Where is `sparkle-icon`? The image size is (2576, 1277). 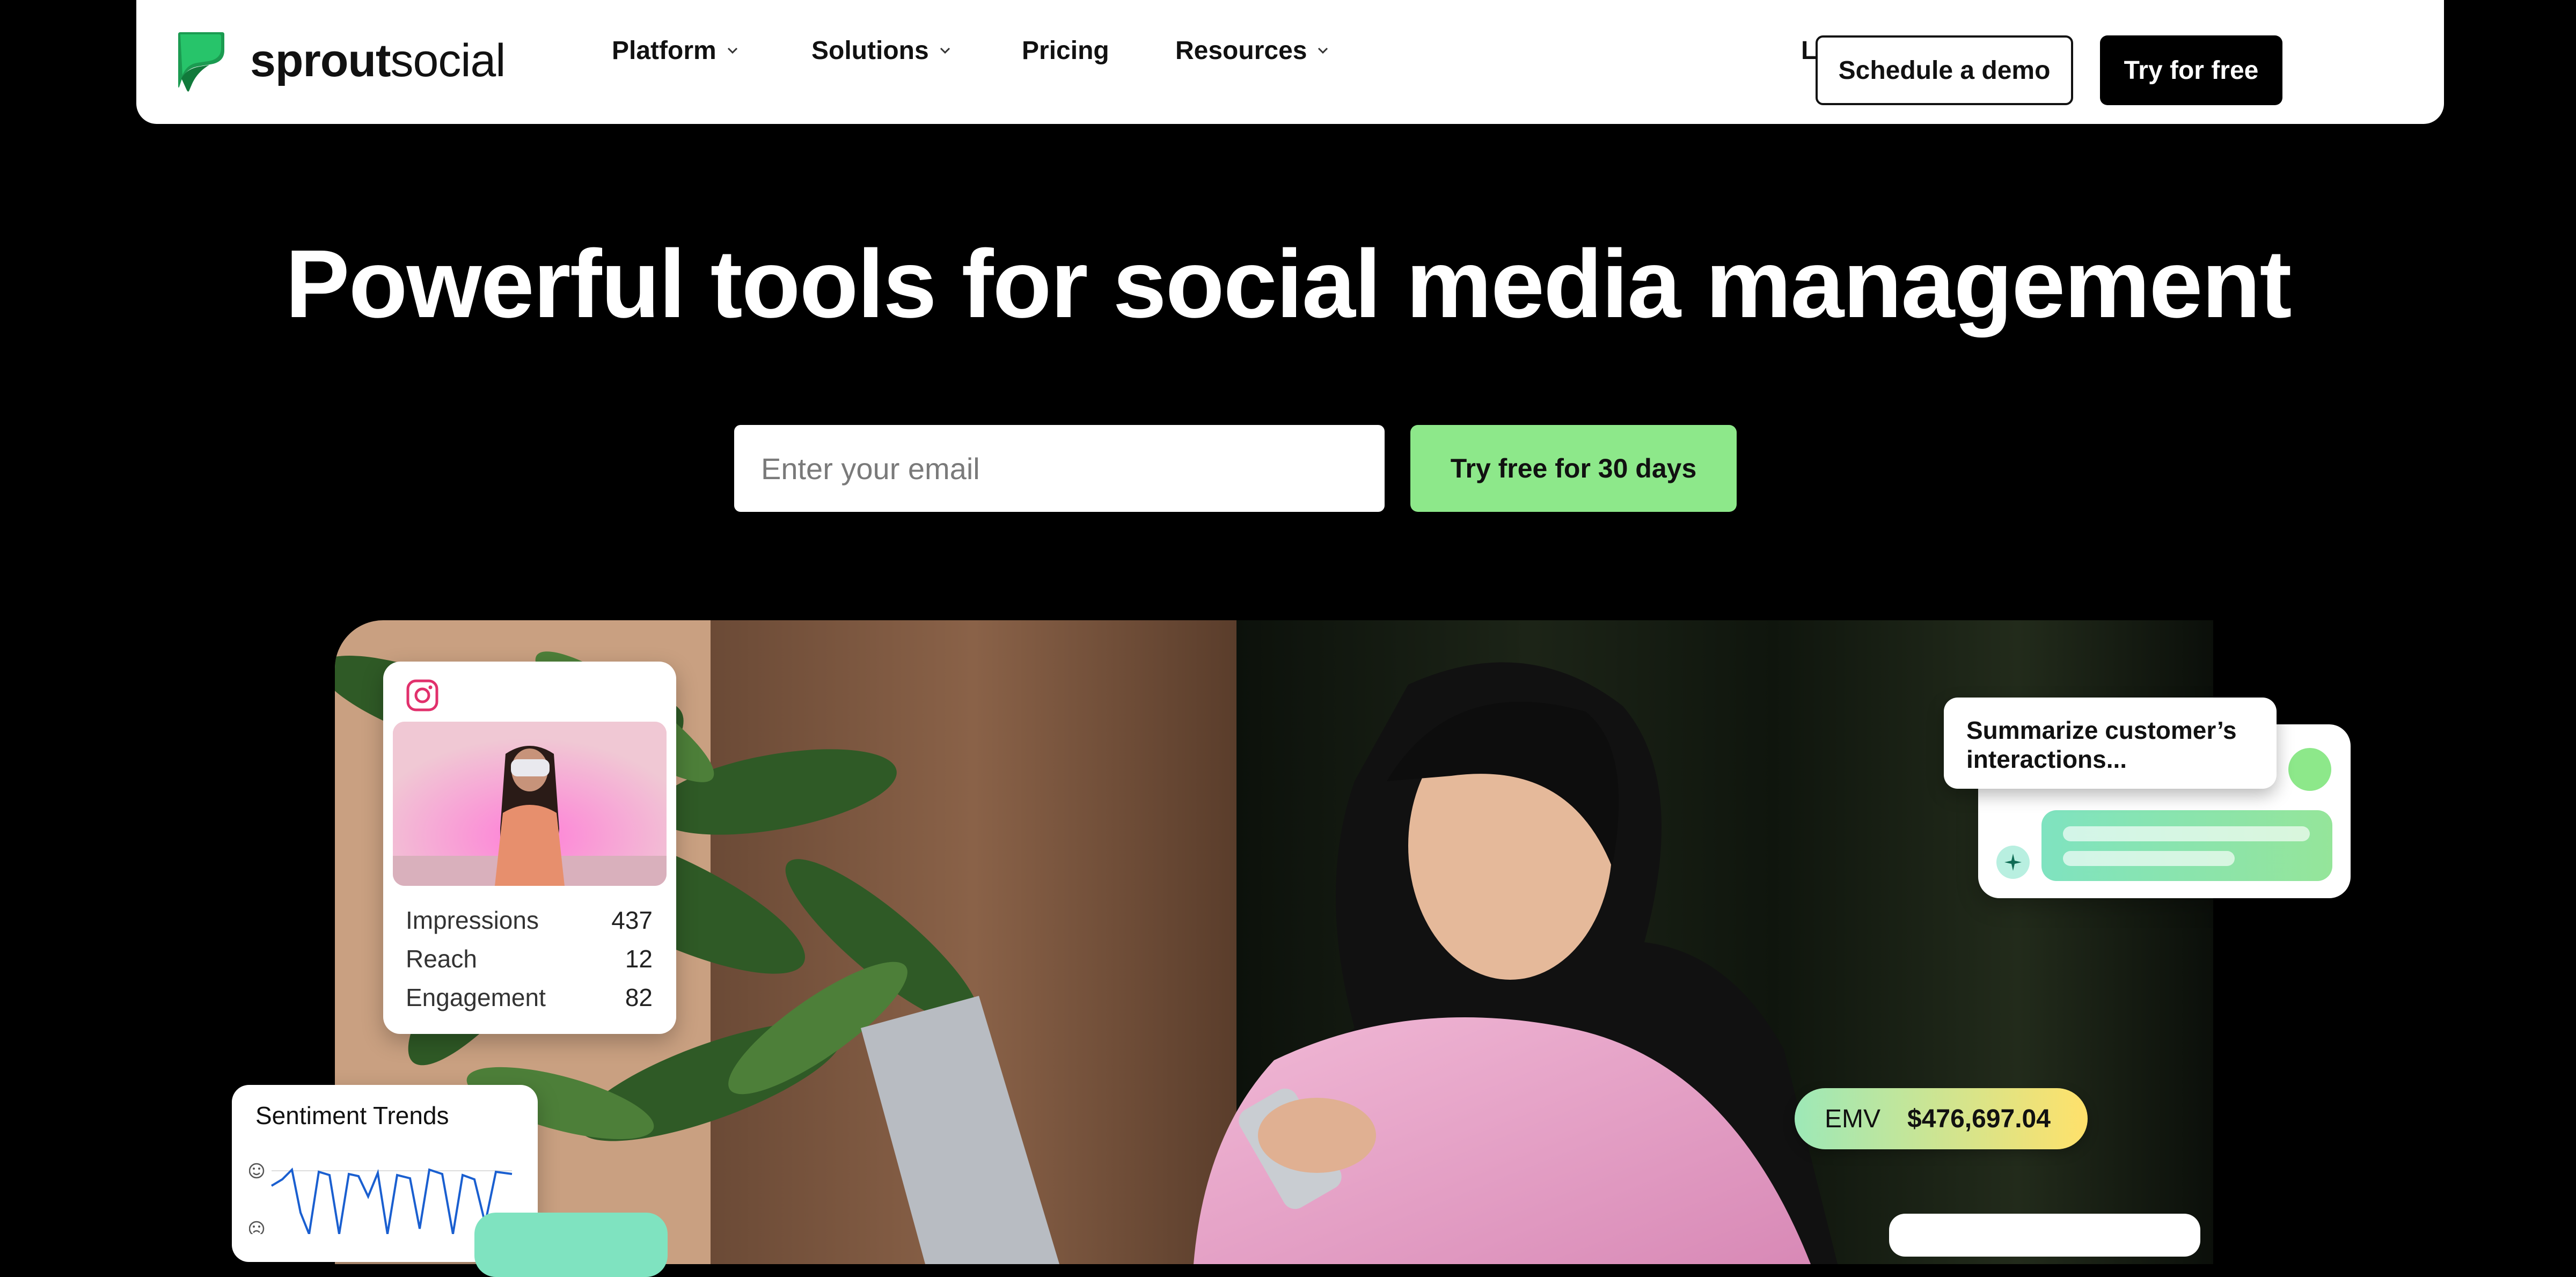 sparkle-icon is located at coordinates (2013, 862).